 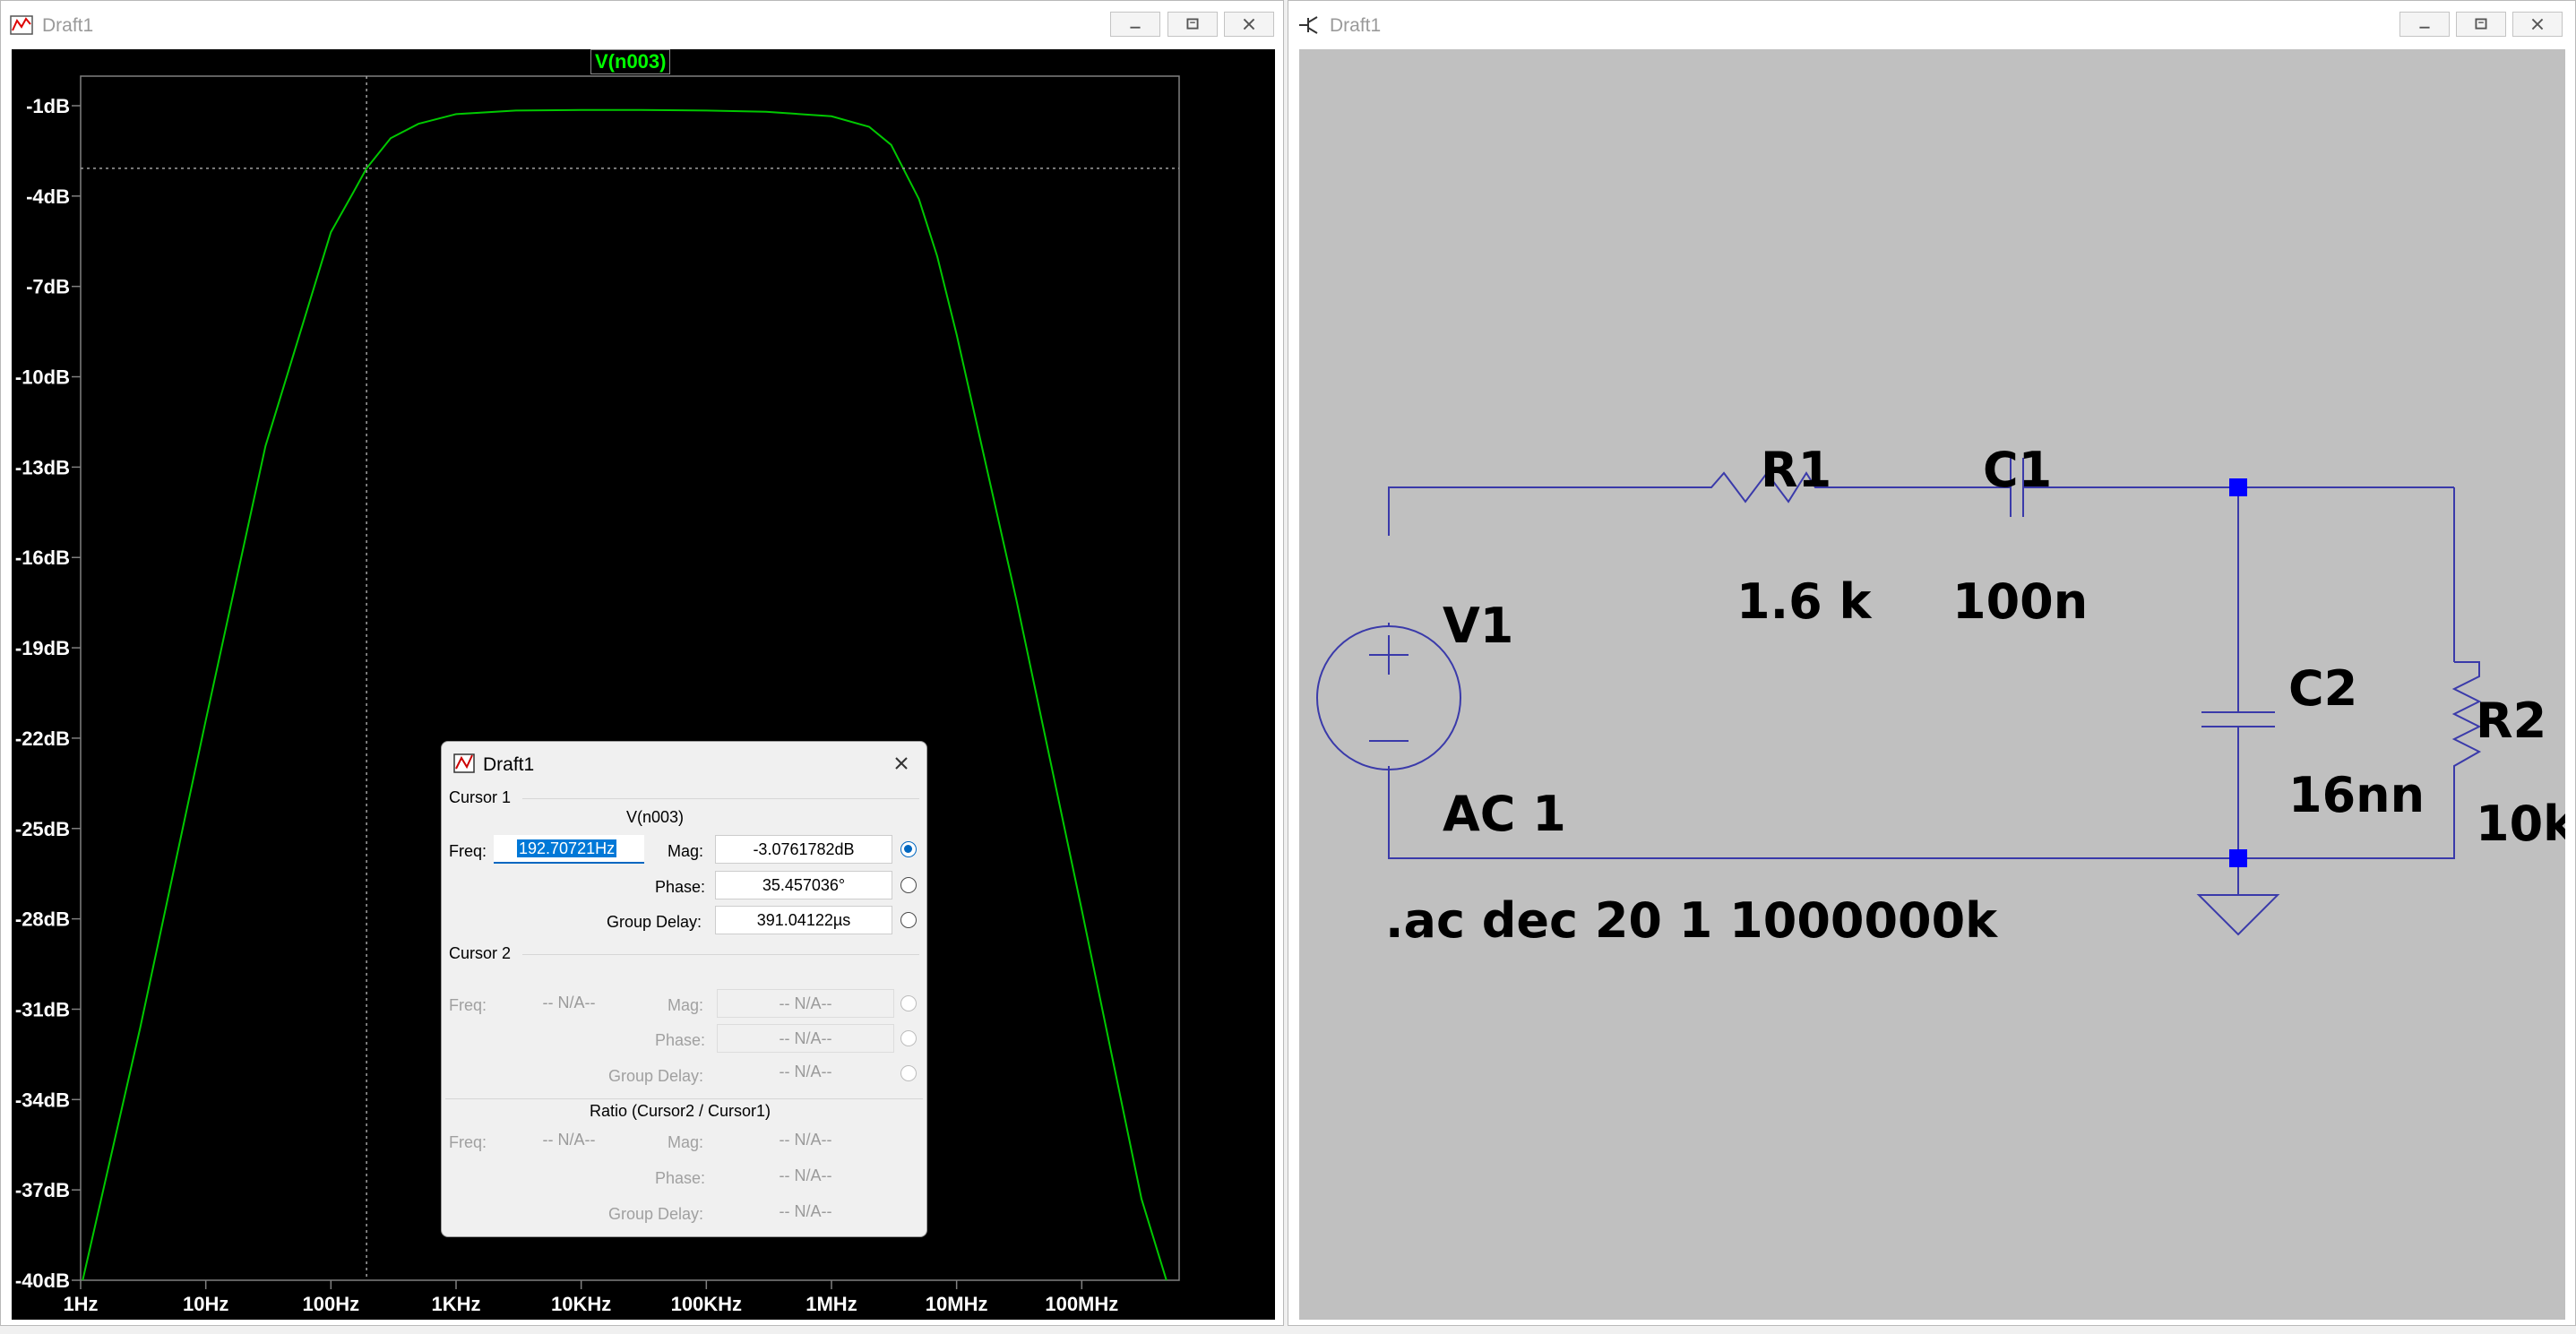 I want to click on v1-name-label: V1, so click(x=1478, y=626).